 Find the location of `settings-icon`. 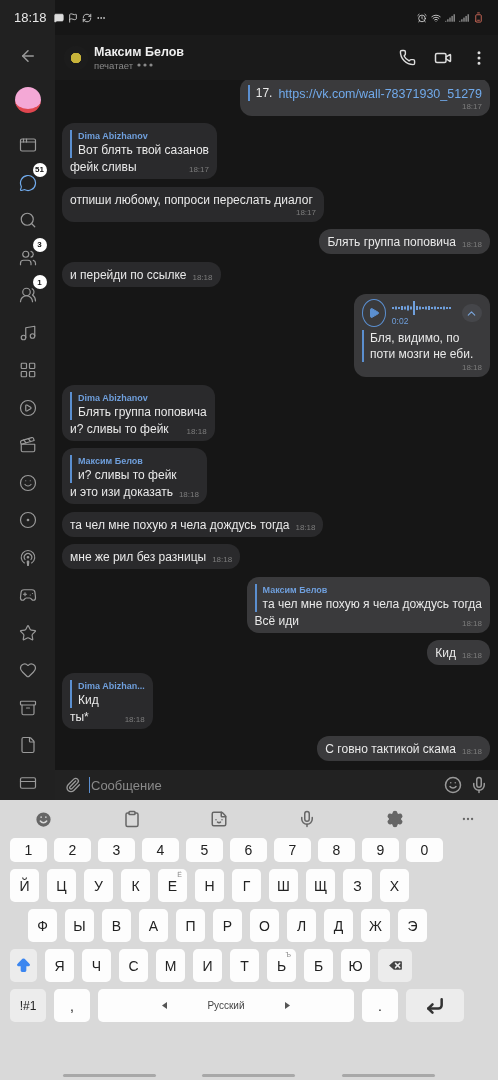

settings-icon is located at coordinates (394, 819).